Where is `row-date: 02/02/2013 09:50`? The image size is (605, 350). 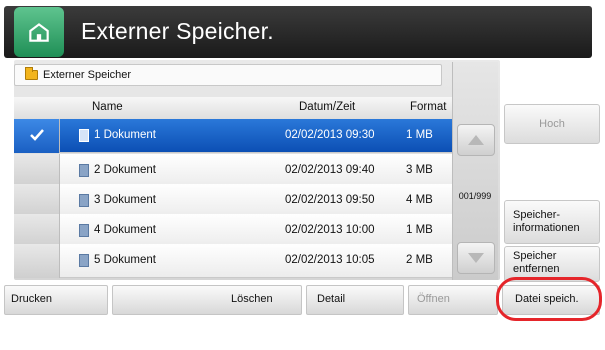 row-date: 02/02/2013 09:50 is located at coordinates (330, 200).